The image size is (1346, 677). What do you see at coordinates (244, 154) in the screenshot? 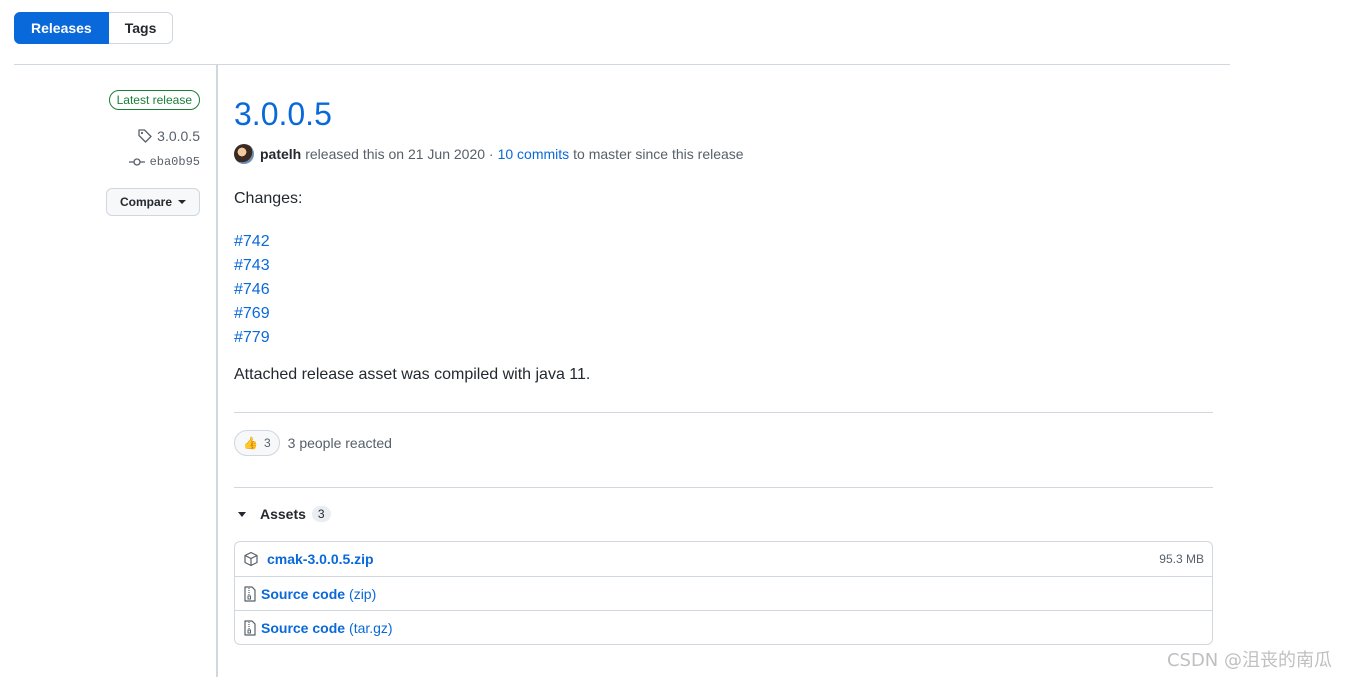
I see `avatar` at bounding box center [244, 154].